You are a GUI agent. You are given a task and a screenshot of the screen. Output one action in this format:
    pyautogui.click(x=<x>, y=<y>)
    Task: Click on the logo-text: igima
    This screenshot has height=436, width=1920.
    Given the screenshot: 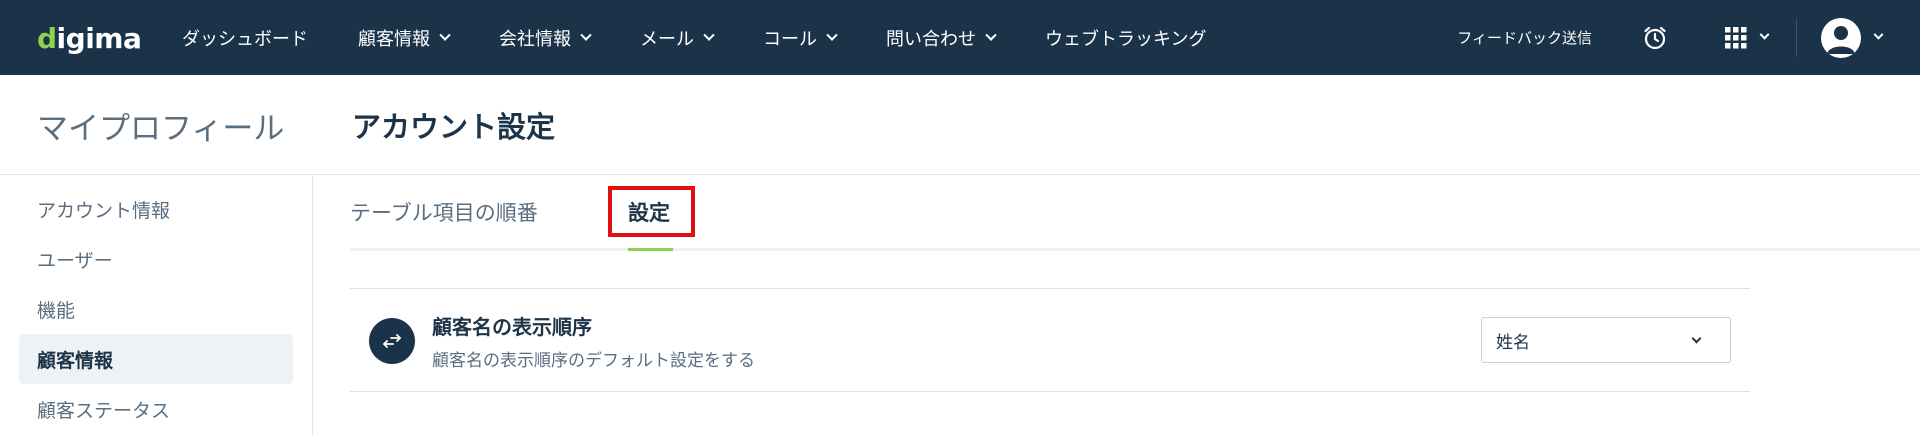 What is the action you would take?
    pyautogui.click(x=99, y=38)
    